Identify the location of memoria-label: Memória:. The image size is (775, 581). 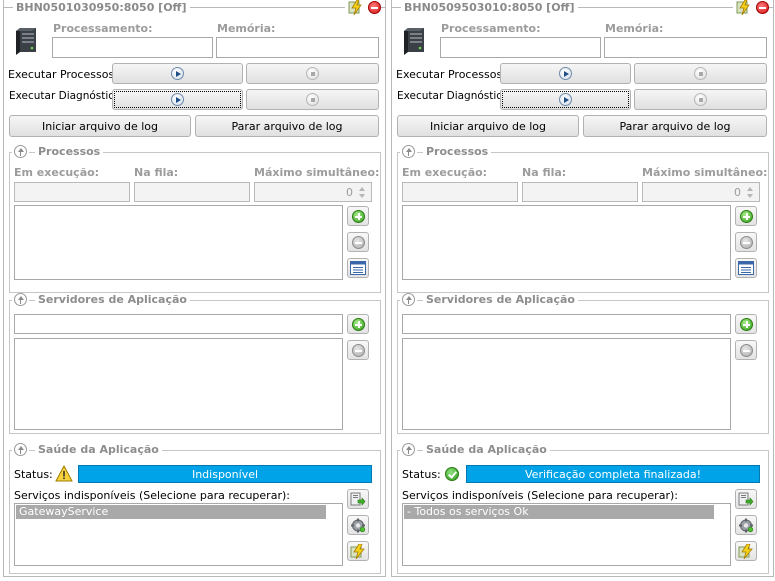
(246, 28).